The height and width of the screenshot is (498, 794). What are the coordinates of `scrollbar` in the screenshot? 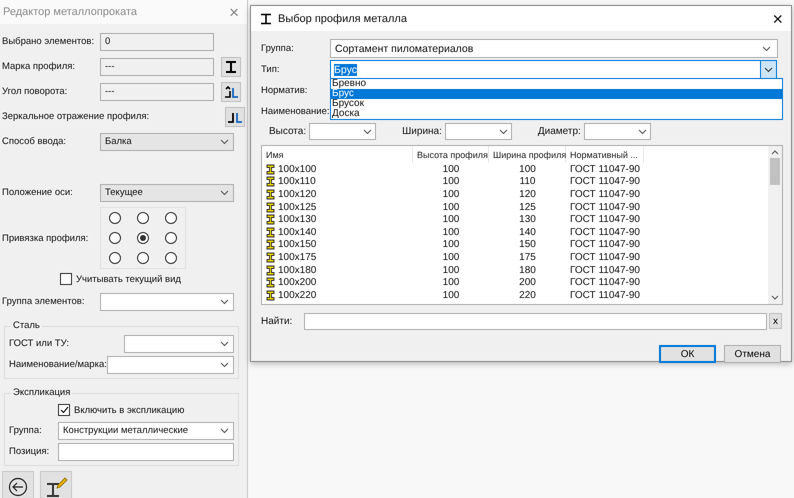 It's located at (775, 225).